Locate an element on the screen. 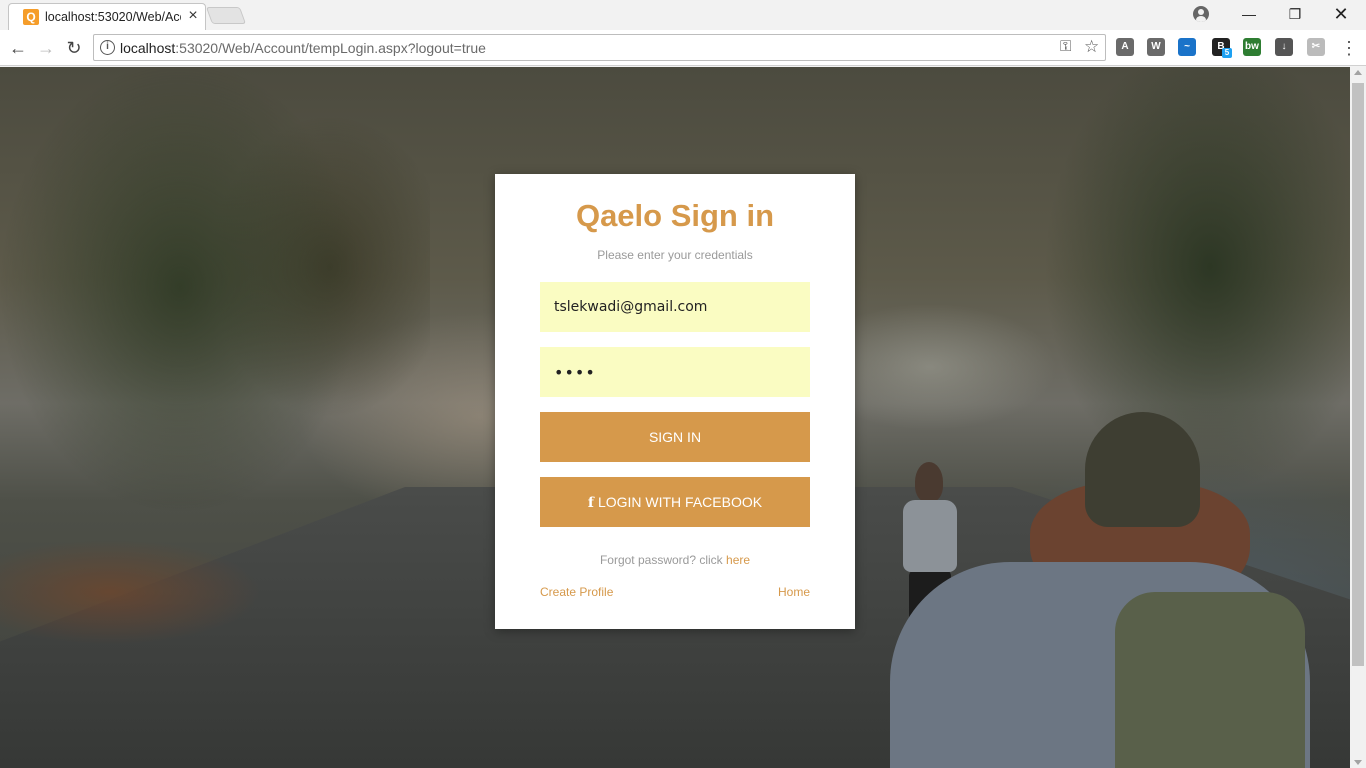  profile-icon is located at coordinates (1201, 14).